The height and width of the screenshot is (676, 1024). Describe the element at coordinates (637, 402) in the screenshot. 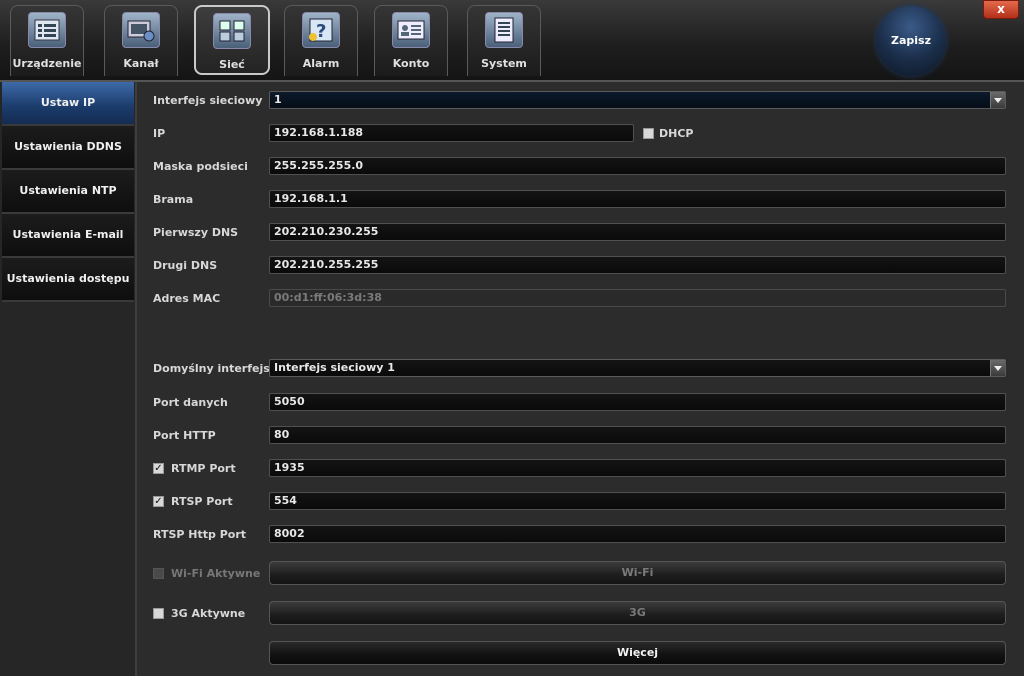

I see `data-port-field: 5050` at that location.